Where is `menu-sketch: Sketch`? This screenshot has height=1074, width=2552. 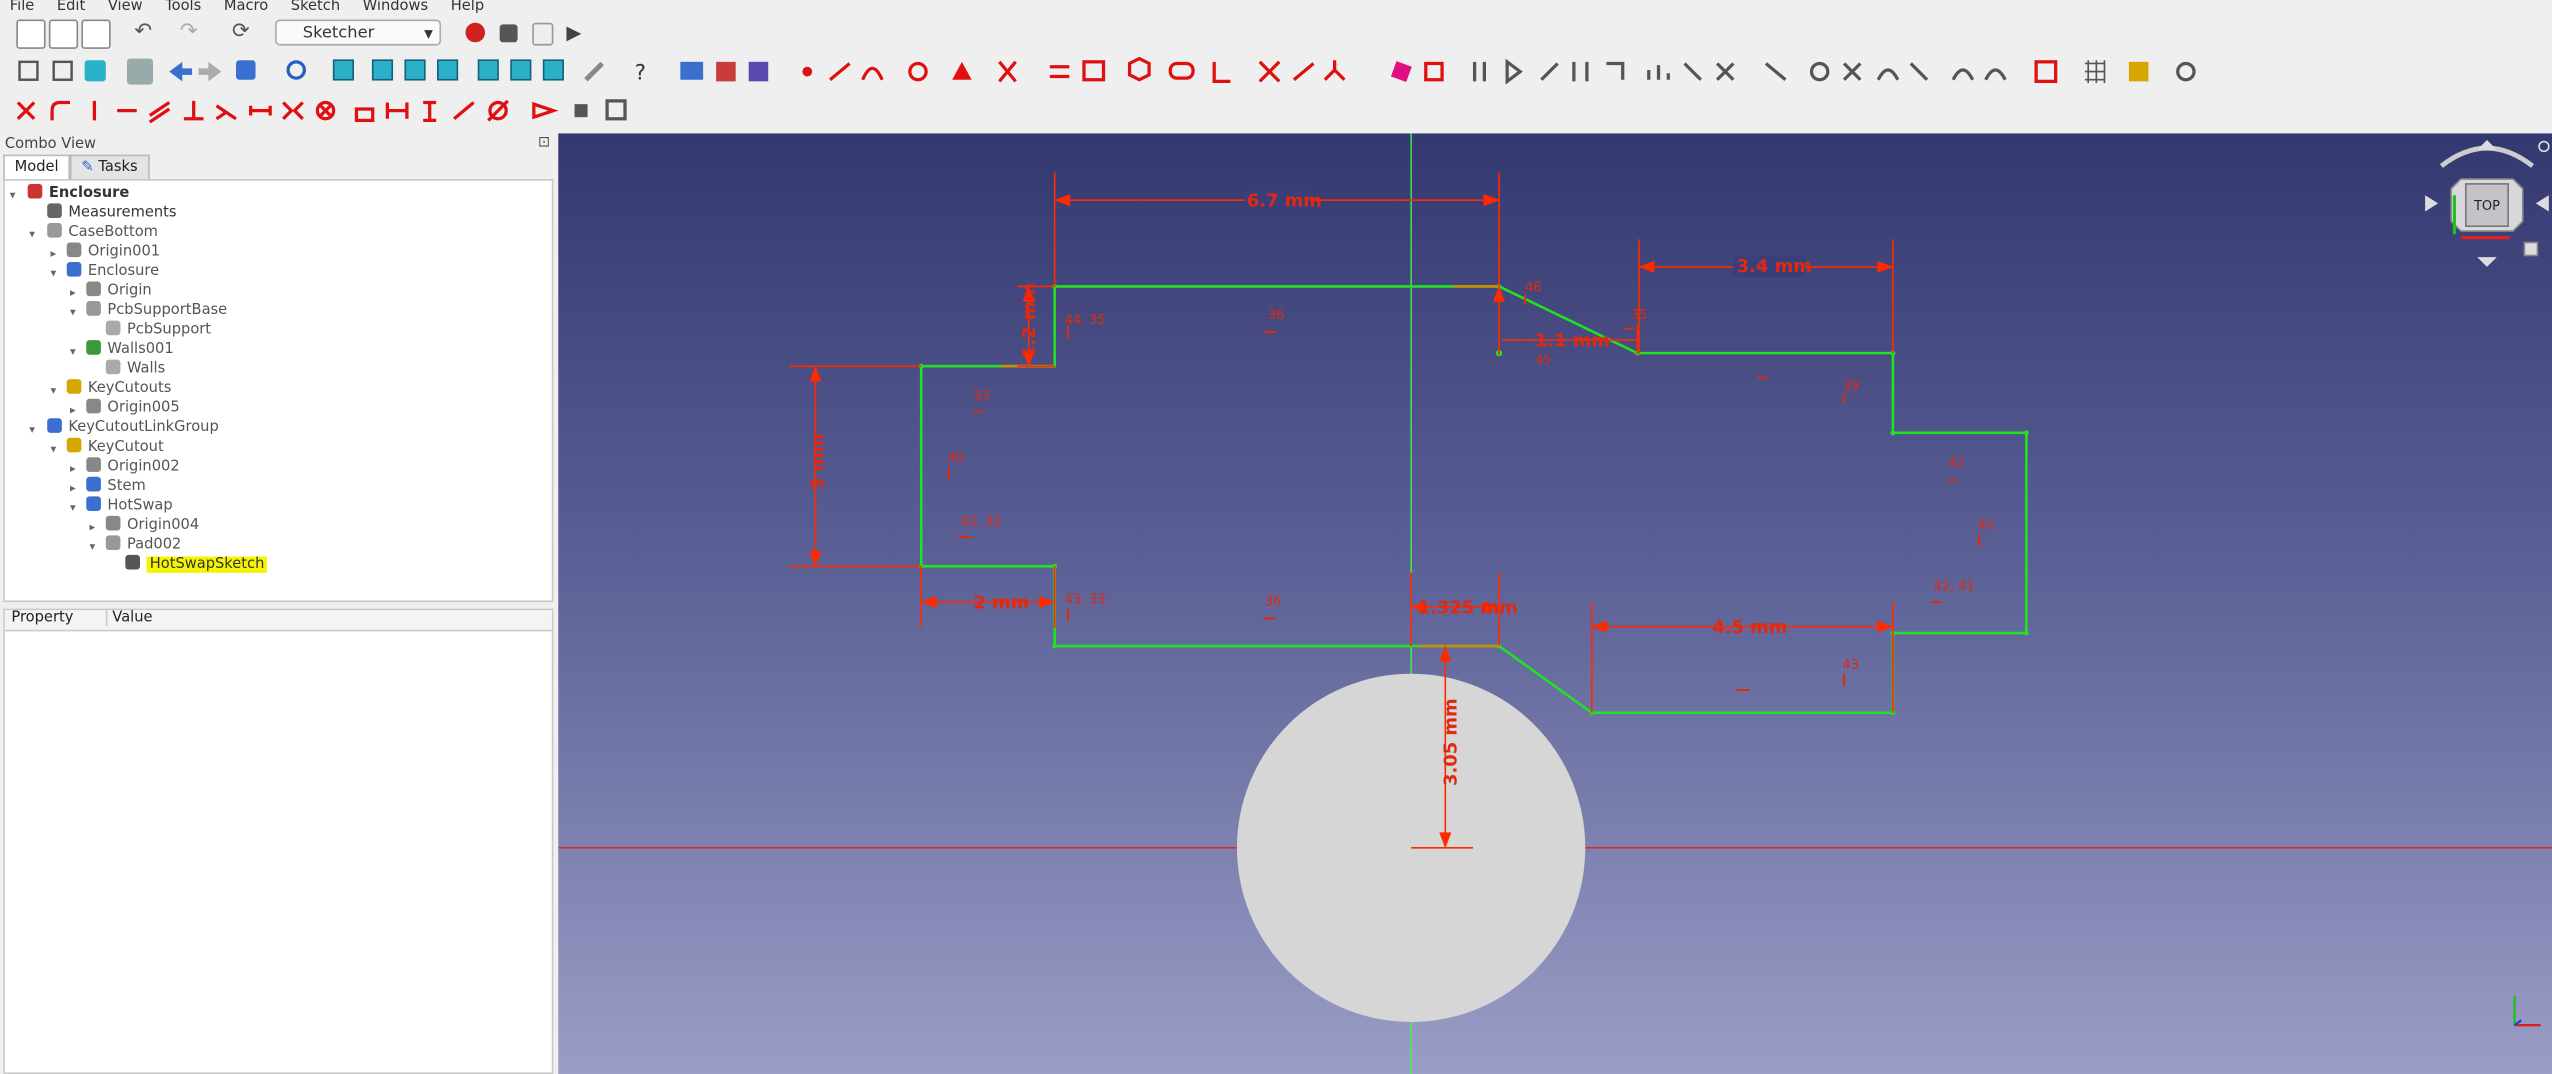
menu-sketch: Sketch is located at coordinates (315, 7).